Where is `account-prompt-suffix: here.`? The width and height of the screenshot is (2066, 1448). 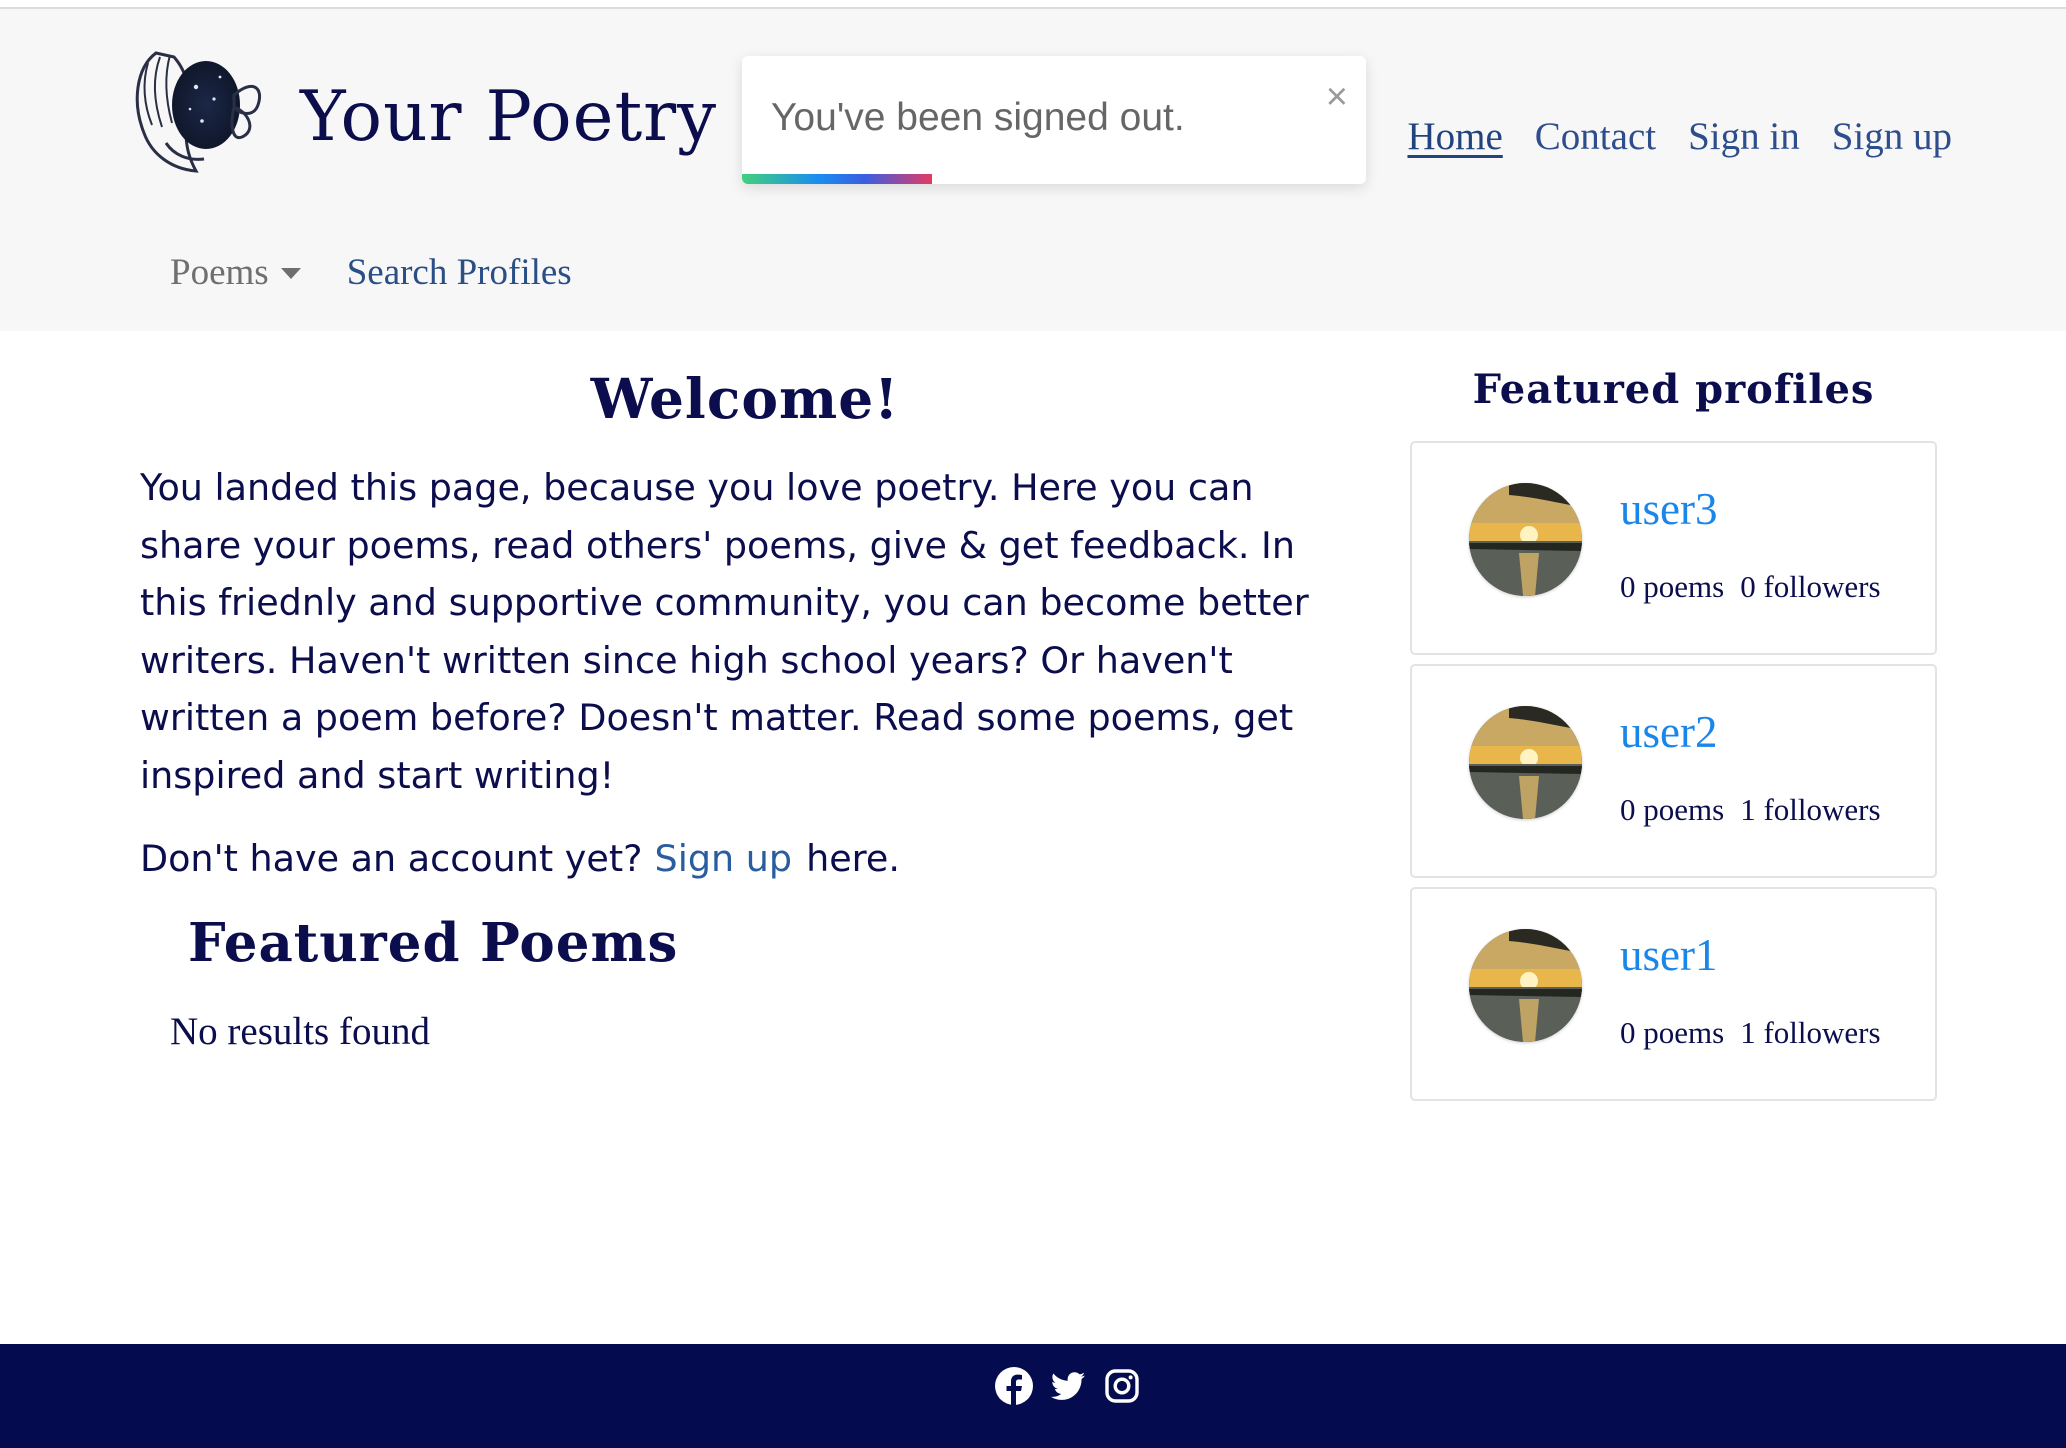 account-prompt-suffix: here. is located at coordinates (853, 858).